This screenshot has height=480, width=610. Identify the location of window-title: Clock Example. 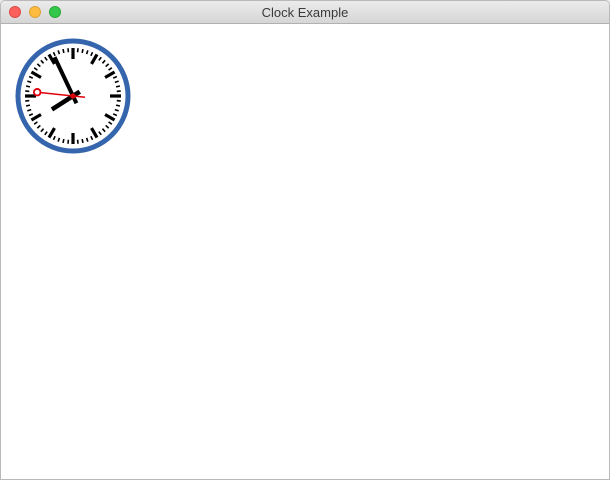
(305, 12).